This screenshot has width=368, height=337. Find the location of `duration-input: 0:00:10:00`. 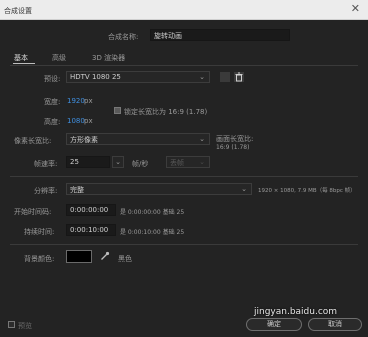

duration-input: 0:00:10:00 is located at coordinates (91, 230).